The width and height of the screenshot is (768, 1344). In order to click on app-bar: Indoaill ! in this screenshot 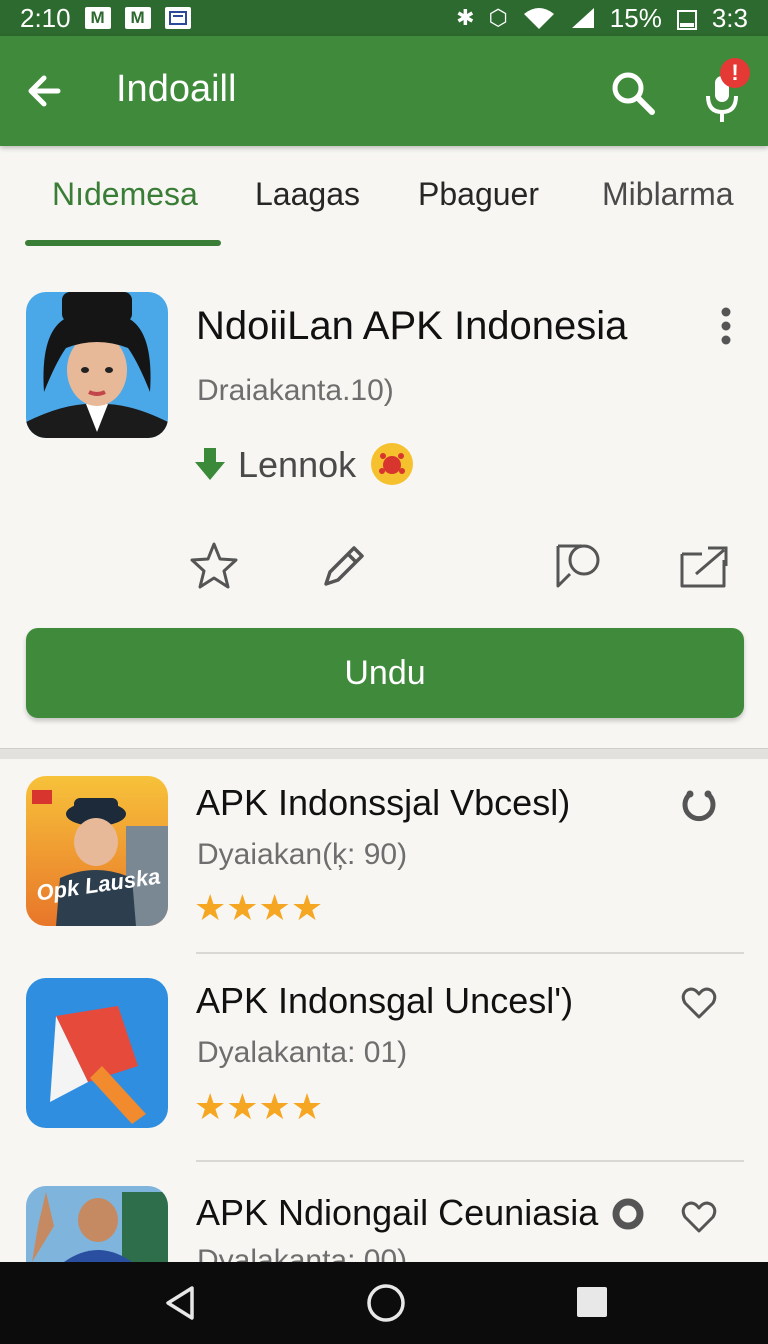, I will do `click(384, 91)`.